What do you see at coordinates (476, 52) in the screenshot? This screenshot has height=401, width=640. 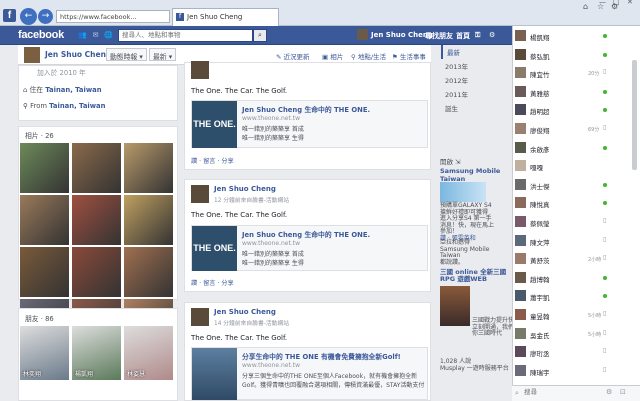 I see `year-item: 最新` at bounding box center [476, 52].